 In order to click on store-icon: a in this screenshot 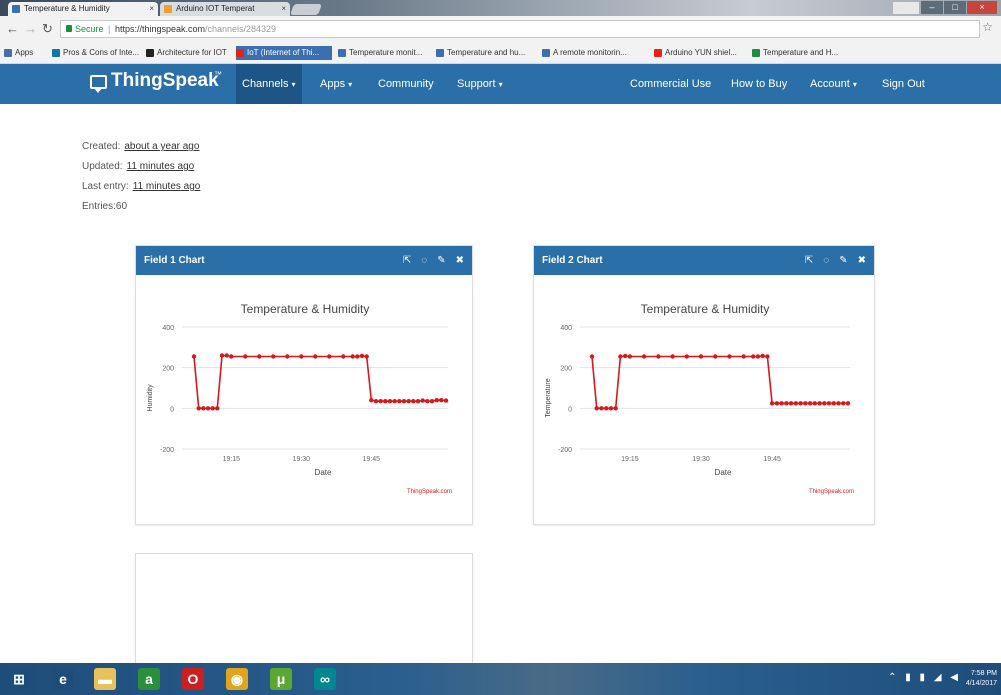, I will do `click(149, 679)`.